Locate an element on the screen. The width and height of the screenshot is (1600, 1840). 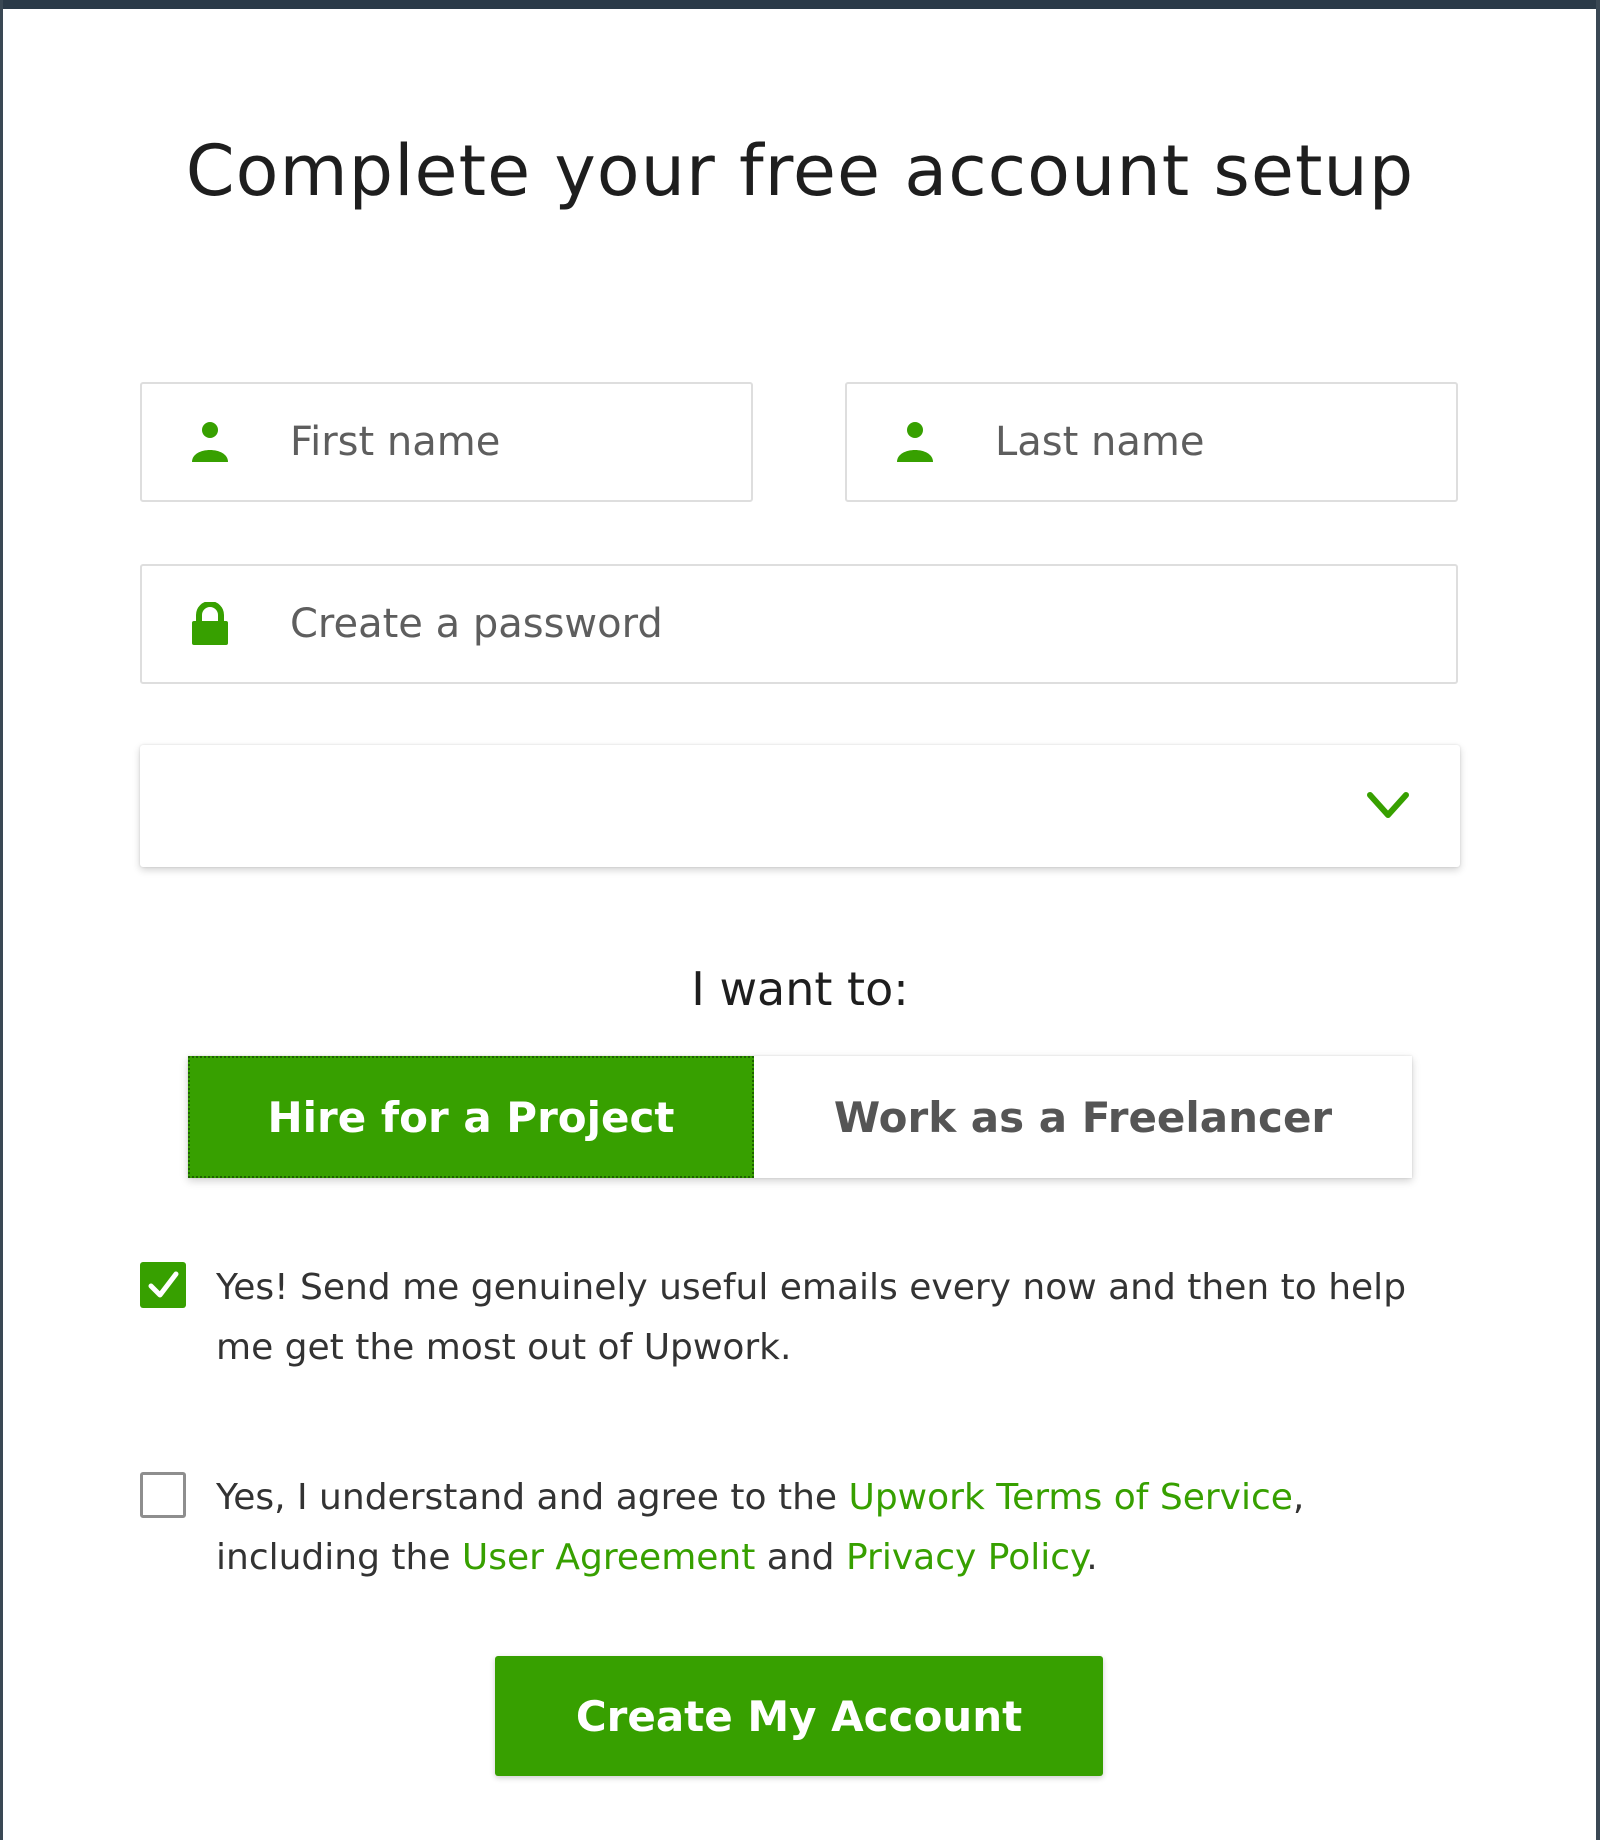
terms-and-text: and is located at coordinates (800, 1557).